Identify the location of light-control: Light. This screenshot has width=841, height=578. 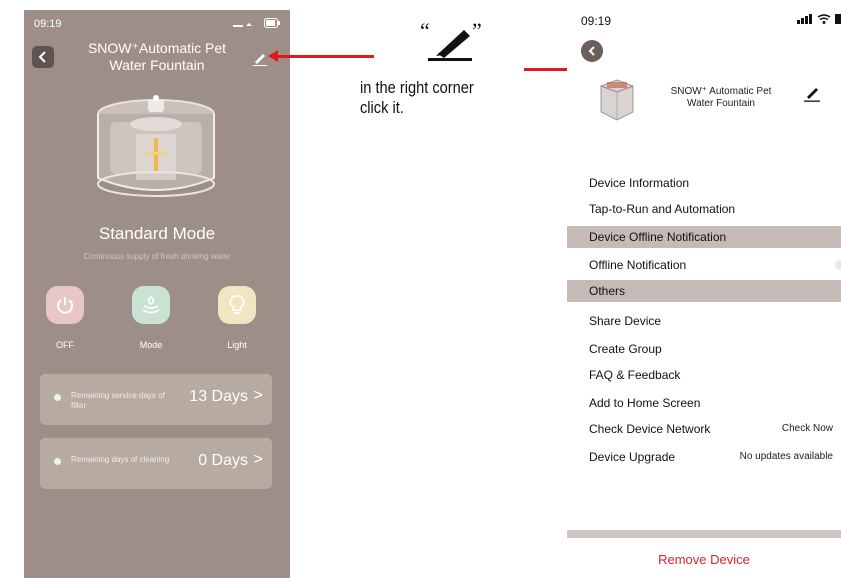
(237, 318).